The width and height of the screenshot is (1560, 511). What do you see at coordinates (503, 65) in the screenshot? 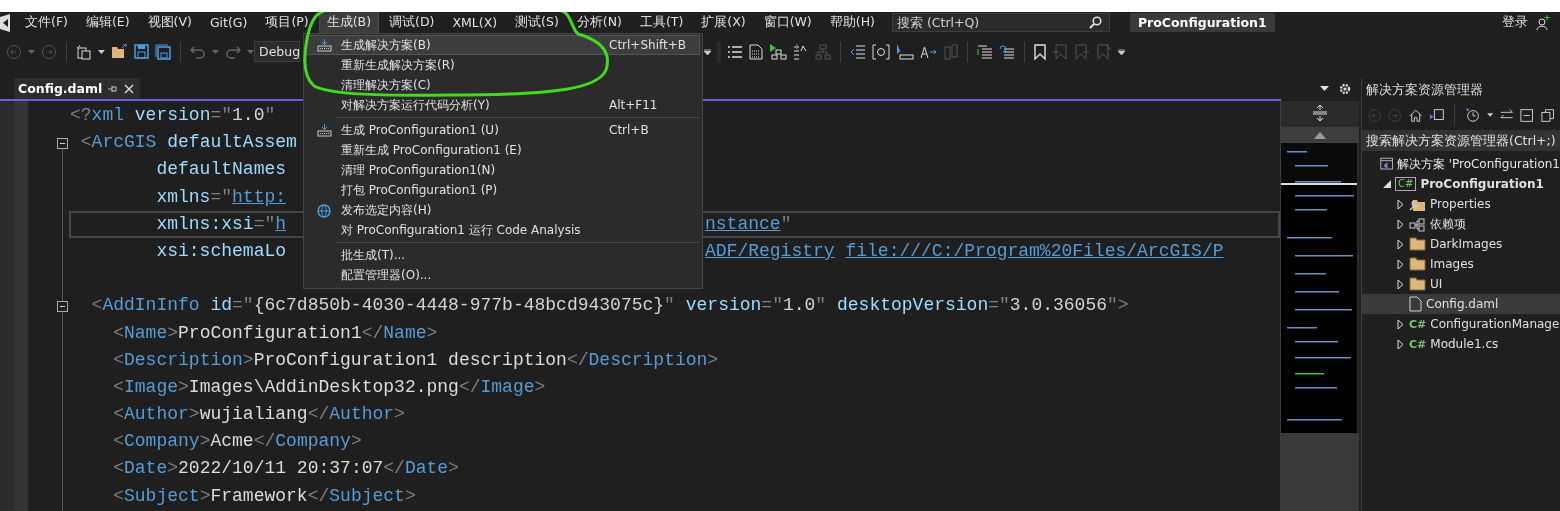
I see `menu-item: 重新生成解决方案(R)` at bounding box center [503, 65].